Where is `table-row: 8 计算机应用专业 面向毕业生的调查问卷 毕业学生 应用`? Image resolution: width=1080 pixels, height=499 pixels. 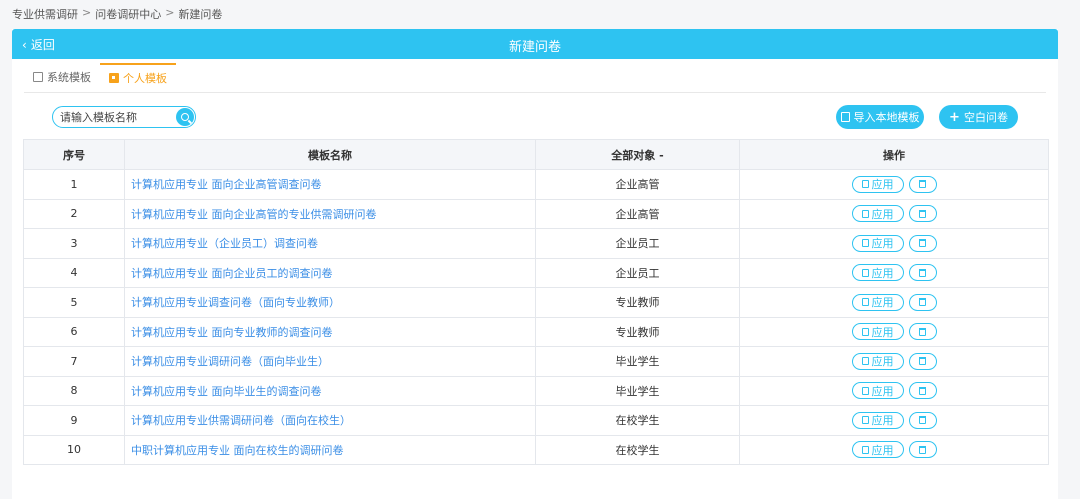 table-row: 8 计算机应用专业 面向毕业生的调查问卷 毕业学生 应用 is located at coordinates (536, 390).